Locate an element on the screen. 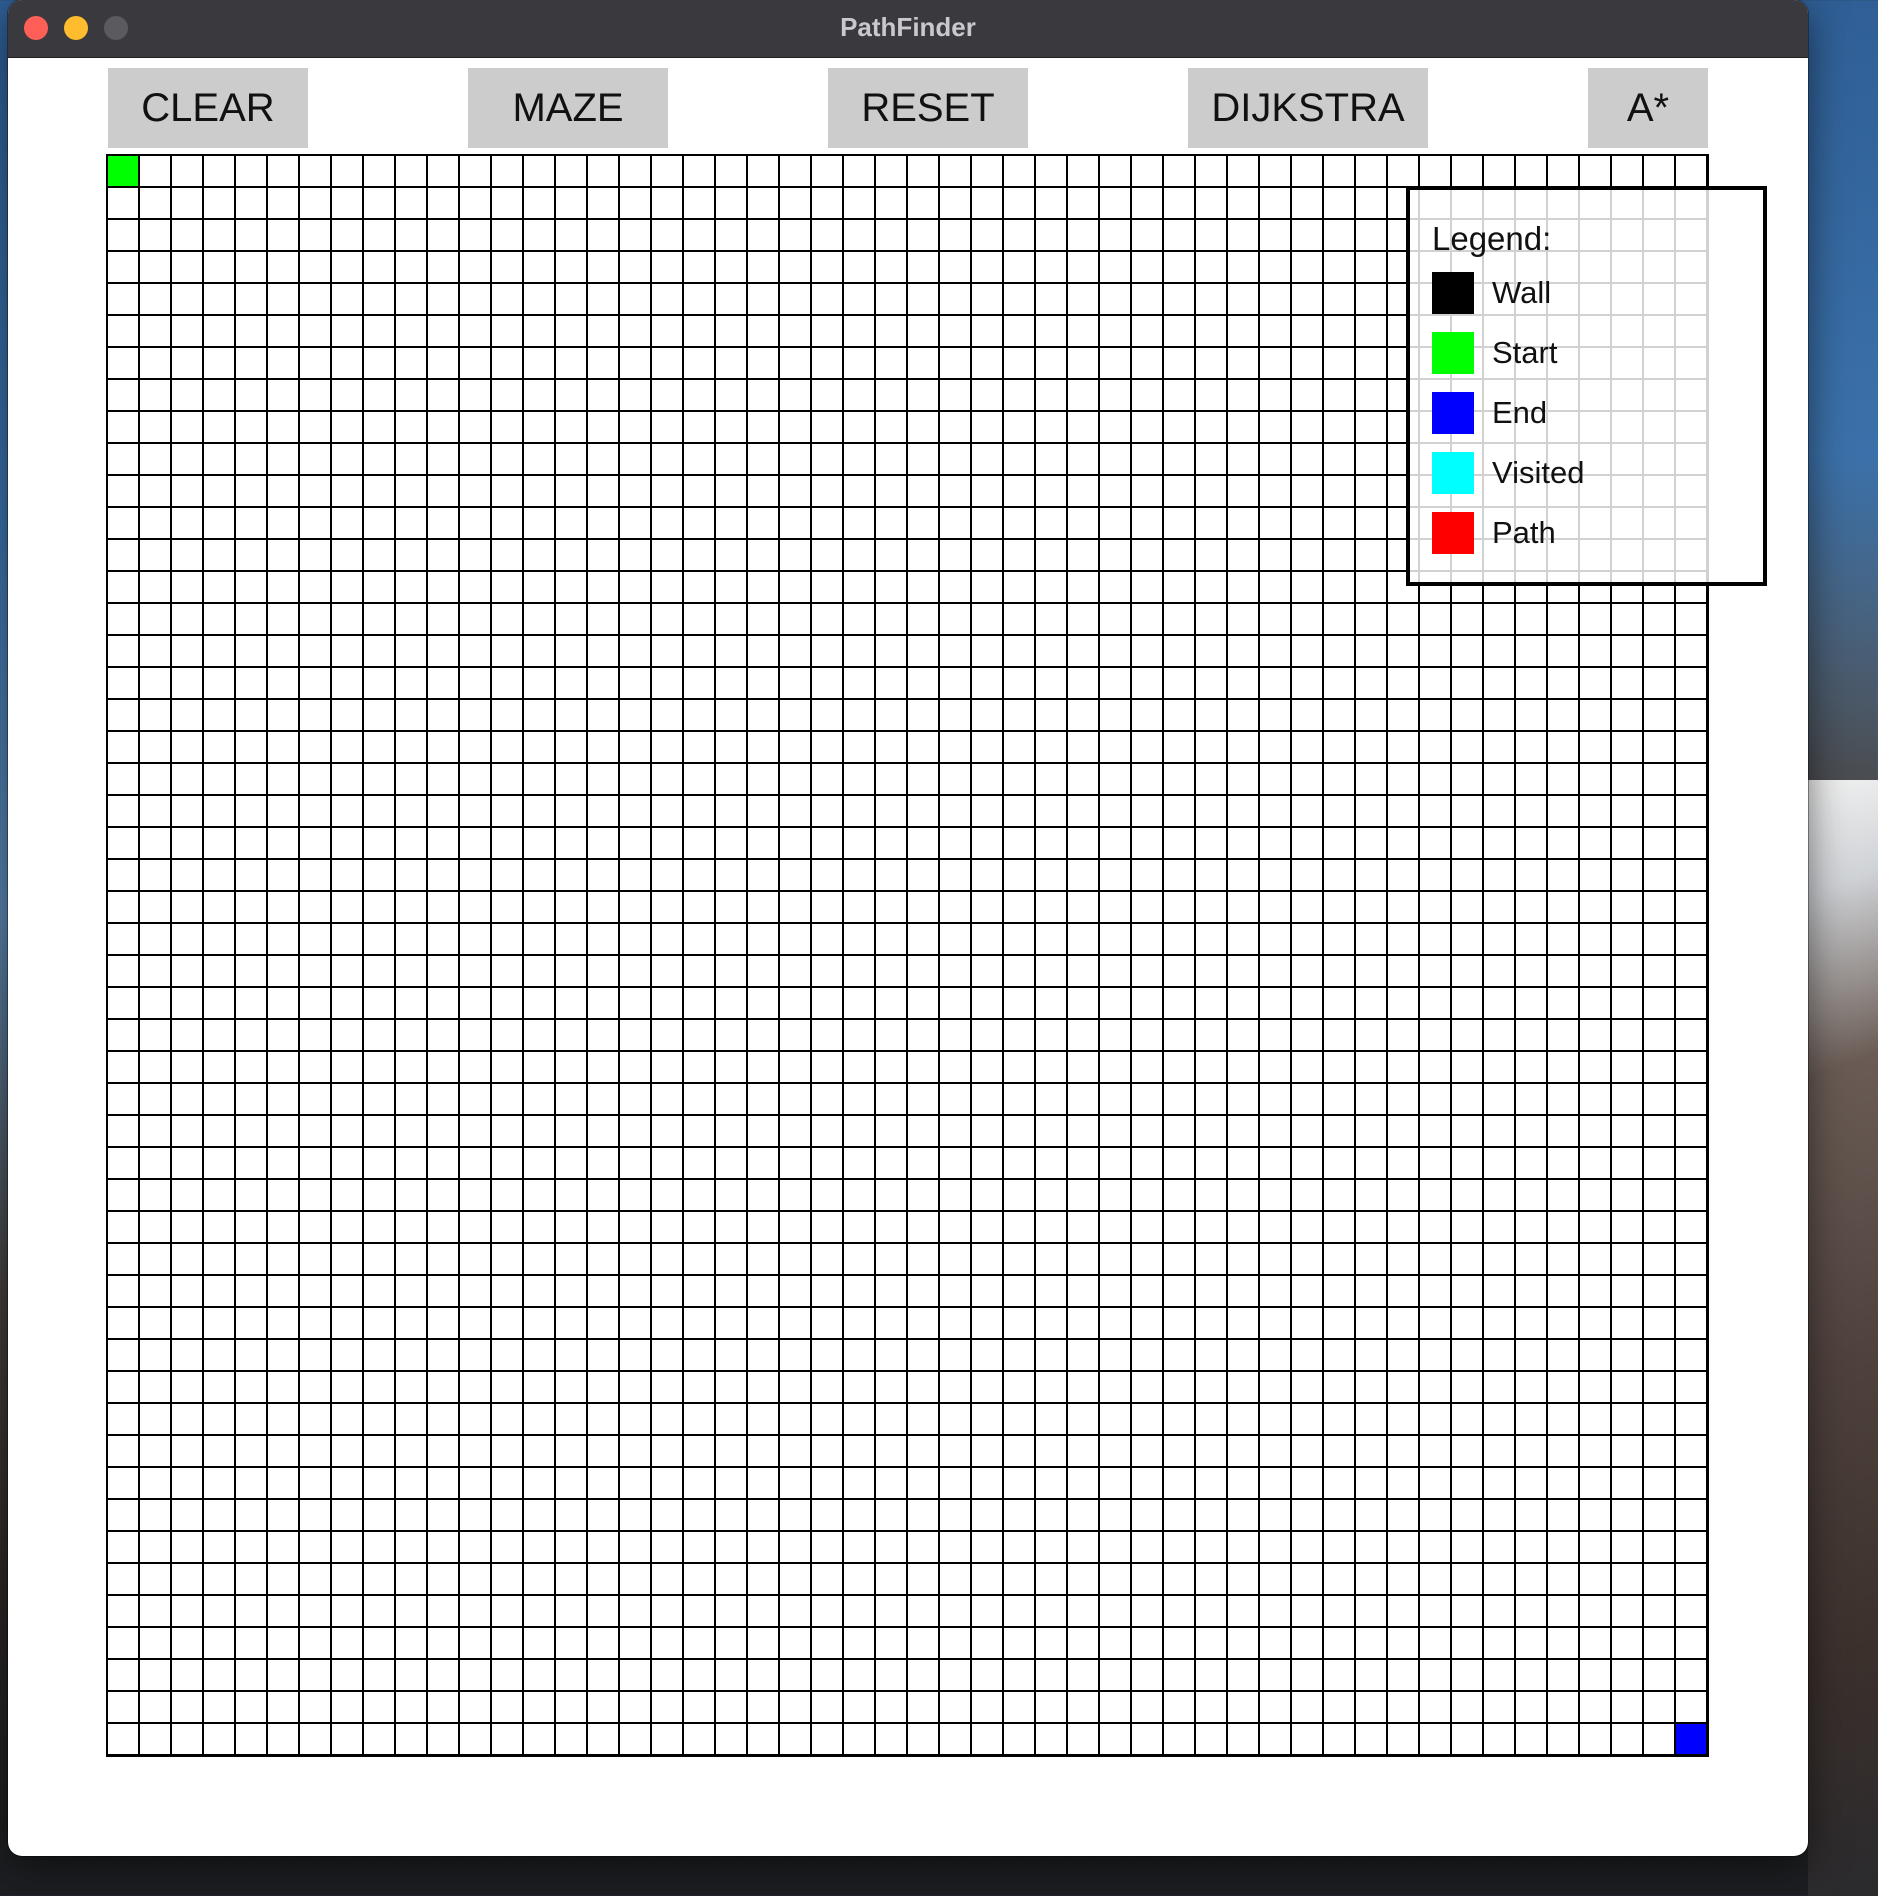 The height and width of the screenshot is (1896, 1878). astar-button: A* is located at coordinates (1648, 108).